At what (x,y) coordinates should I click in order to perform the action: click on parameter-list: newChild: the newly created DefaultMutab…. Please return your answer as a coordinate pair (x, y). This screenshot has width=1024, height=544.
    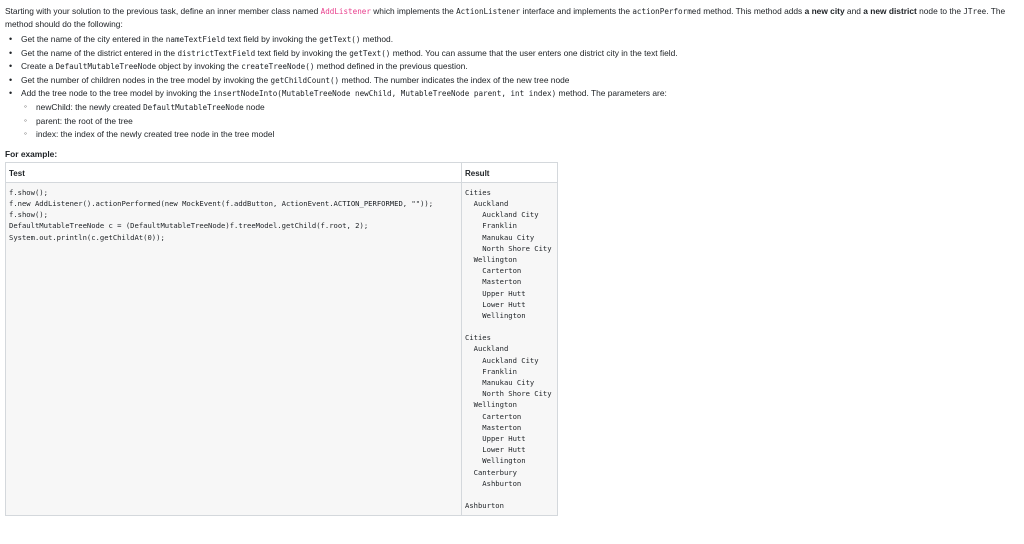
    Looking at the image, I should click on (520, 121).